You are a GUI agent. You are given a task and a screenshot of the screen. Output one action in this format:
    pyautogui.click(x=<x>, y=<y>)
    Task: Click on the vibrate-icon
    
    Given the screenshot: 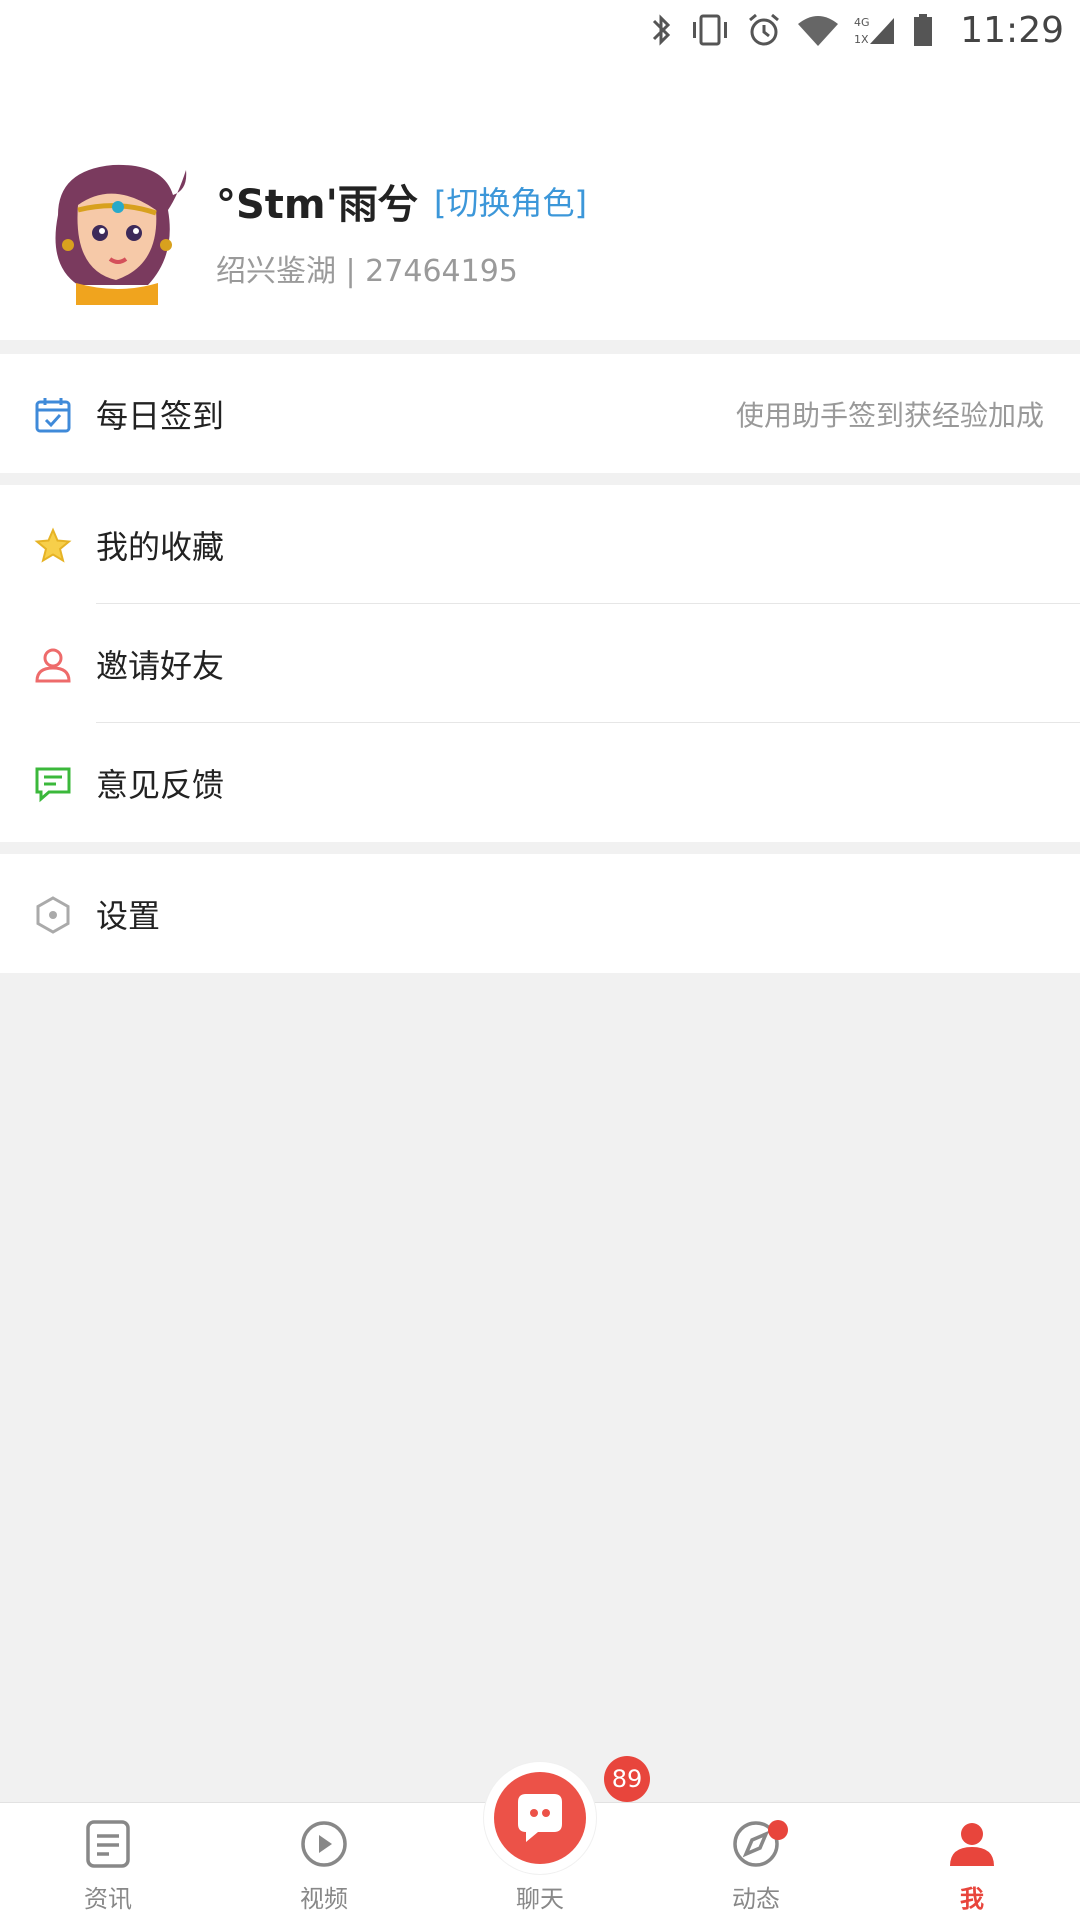 What is the action you would take?
    pyautogui.click(x=710, y=30)
    